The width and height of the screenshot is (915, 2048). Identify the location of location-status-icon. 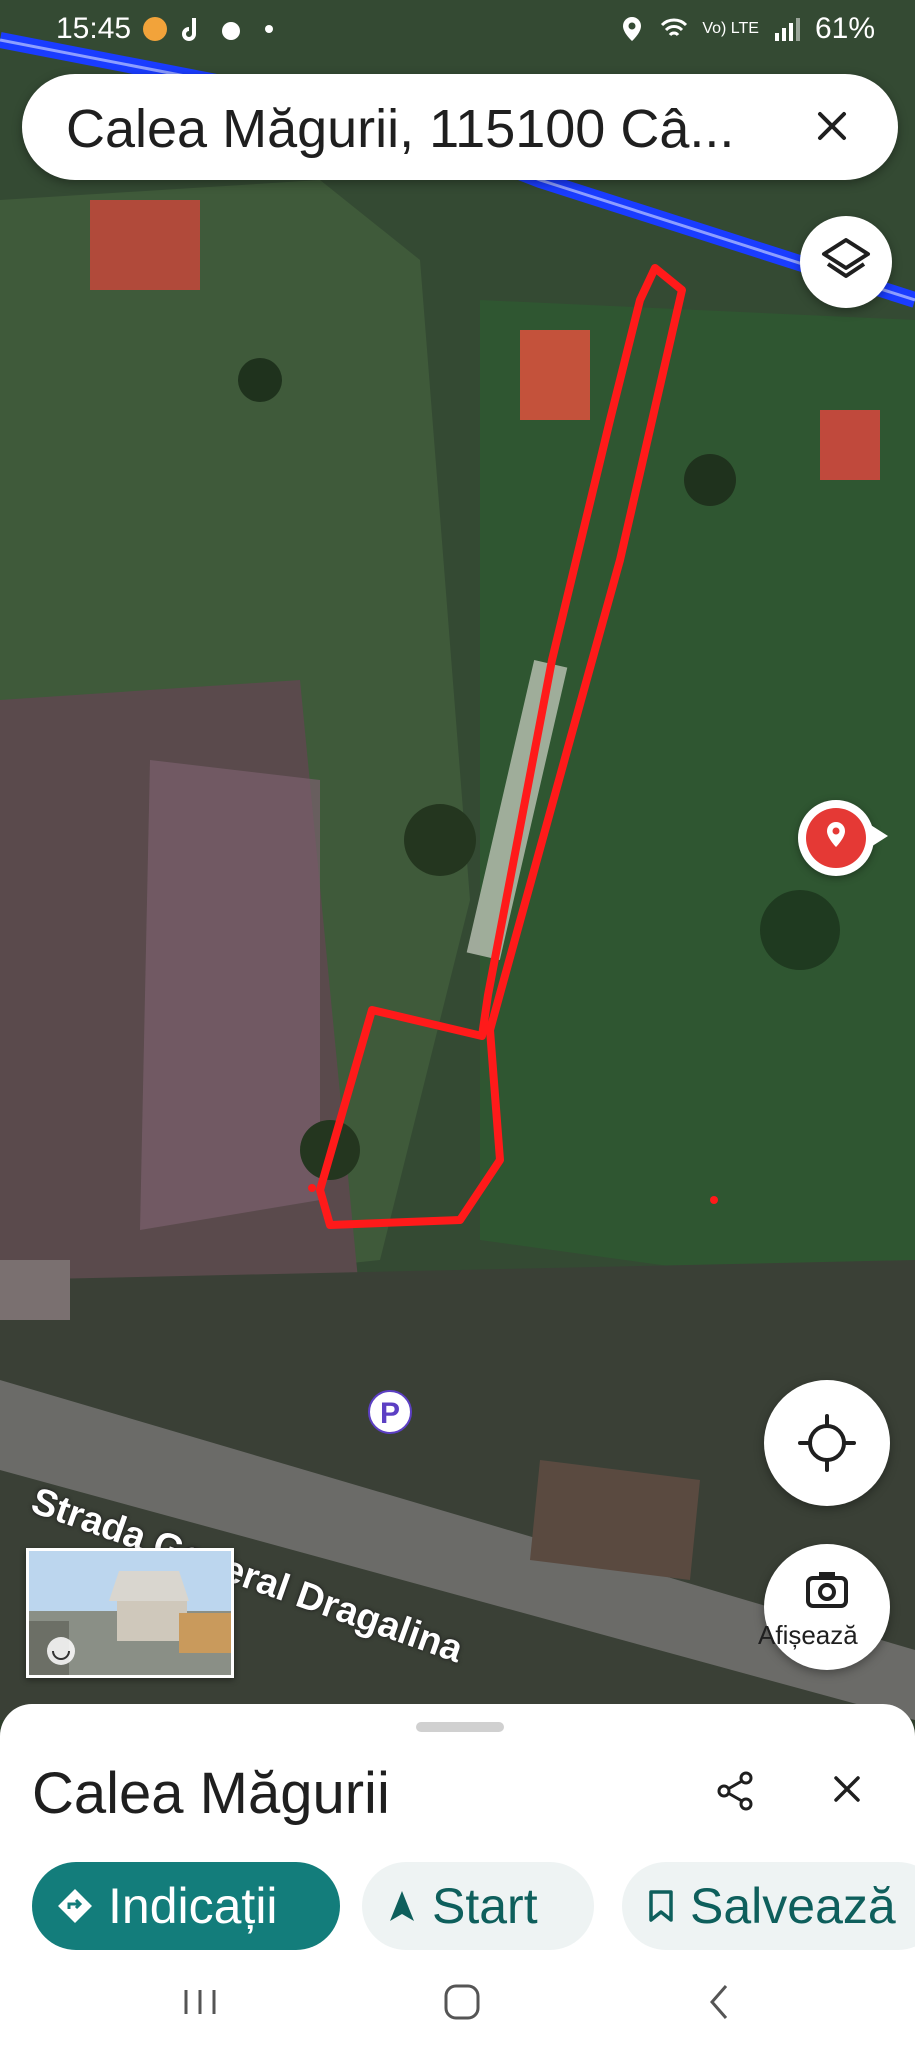
(632, 29).